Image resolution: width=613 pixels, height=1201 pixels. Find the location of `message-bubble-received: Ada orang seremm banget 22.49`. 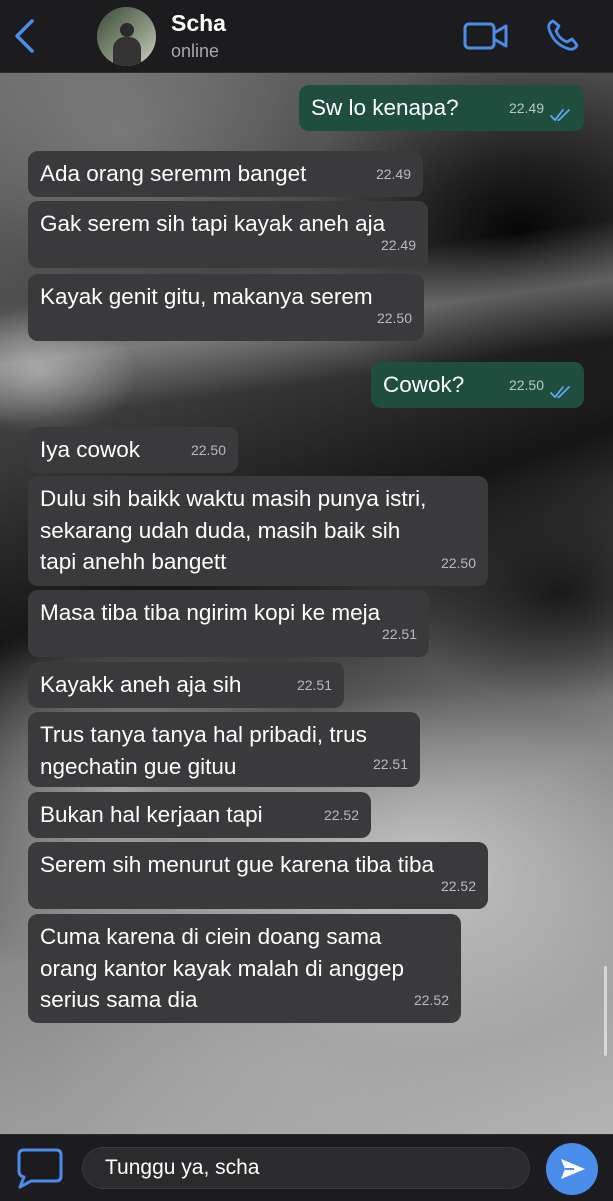

message-bubble-received: Ada orang seremm banget 22.49 is located at coordinates (225, 174).